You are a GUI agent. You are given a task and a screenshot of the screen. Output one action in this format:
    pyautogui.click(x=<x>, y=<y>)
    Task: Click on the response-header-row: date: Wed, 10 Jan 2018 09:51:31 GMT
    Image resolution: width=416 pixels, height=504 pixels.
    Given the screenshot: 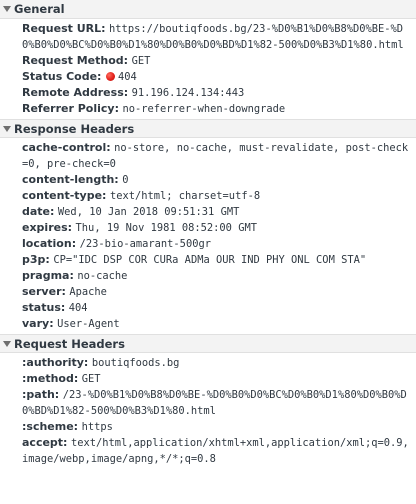 What is the action you would take?
    pyautogui.click(x=208, y=212)
    